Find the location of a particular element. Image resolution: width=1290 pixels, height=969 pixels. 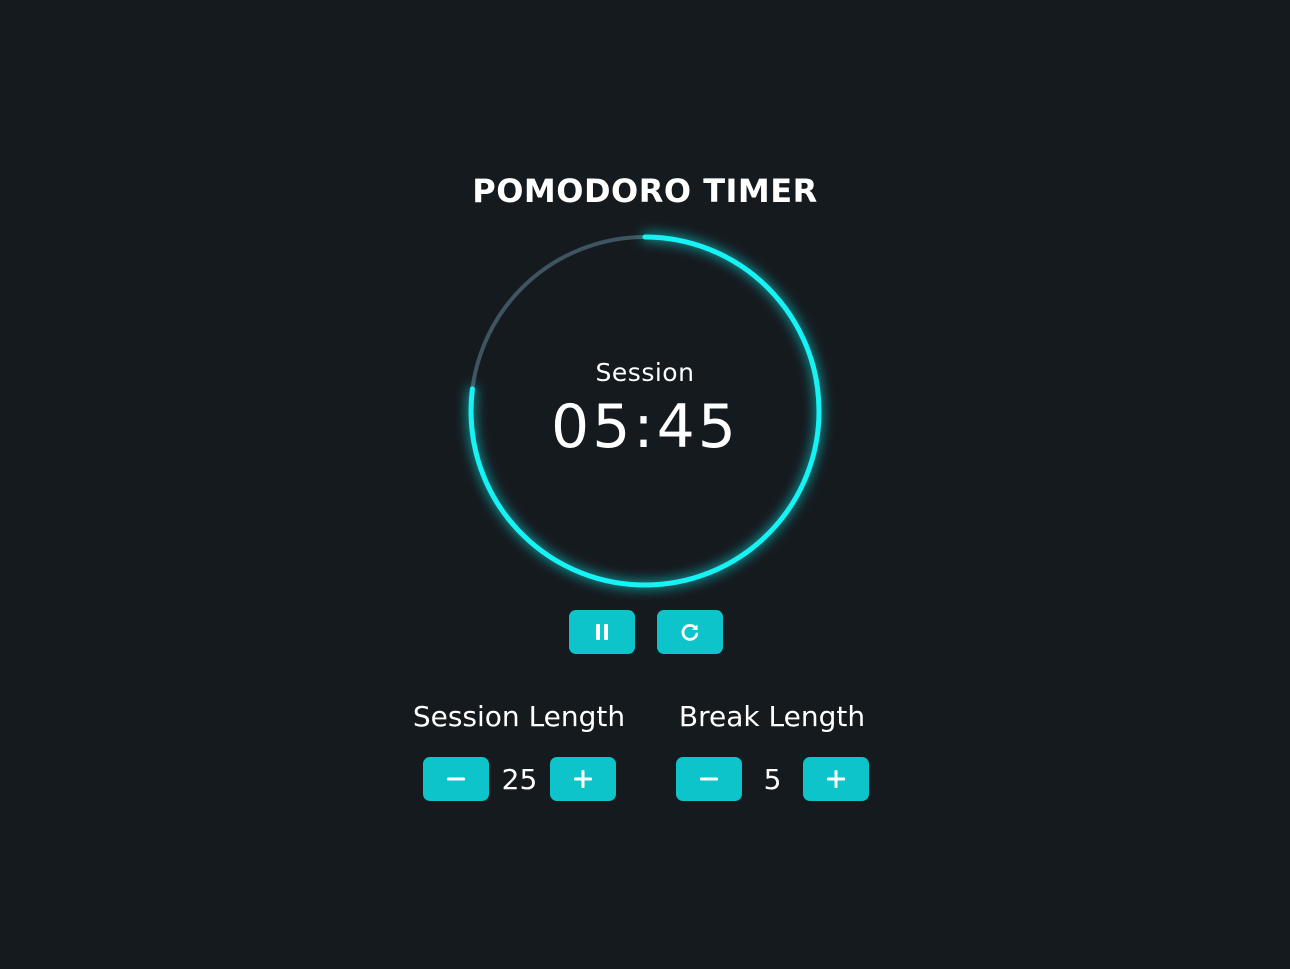

pause-icon is located at coordinates (602, 632).